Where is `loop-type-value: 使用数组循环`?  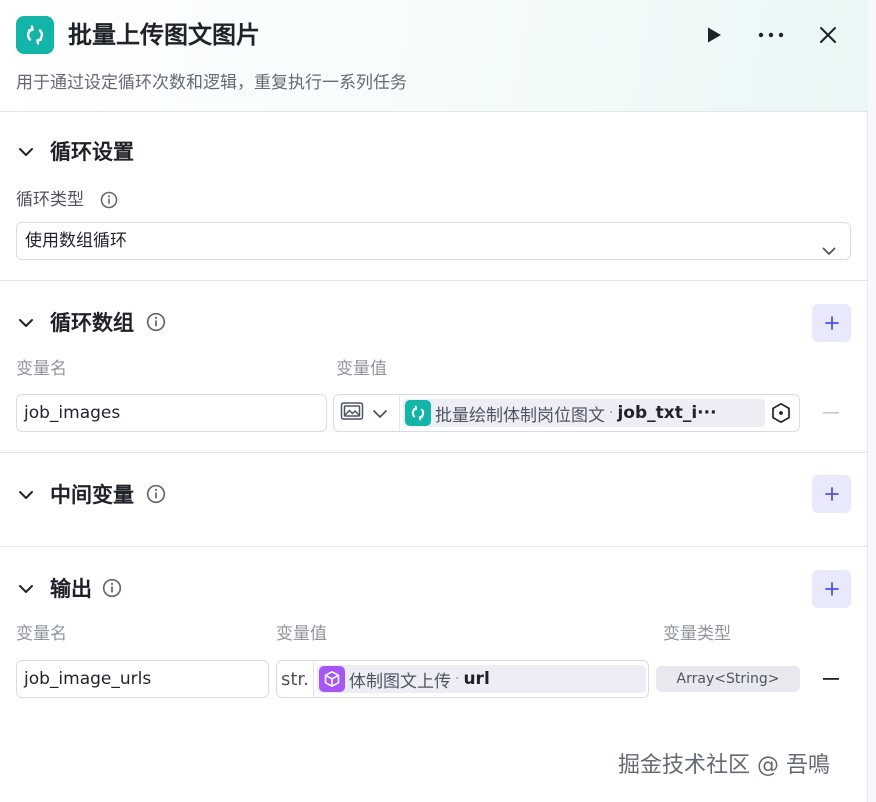
loop-type-value: 使用数组循环 is located at coordinates (76, 241).